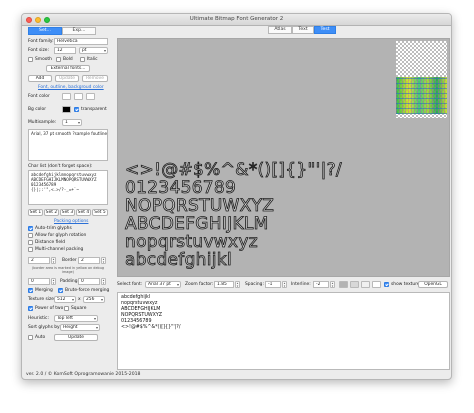  Describe the element at coordinates (44, 327) in the screenshot. I see `sort-label: Sort glyphs by:` at that location.